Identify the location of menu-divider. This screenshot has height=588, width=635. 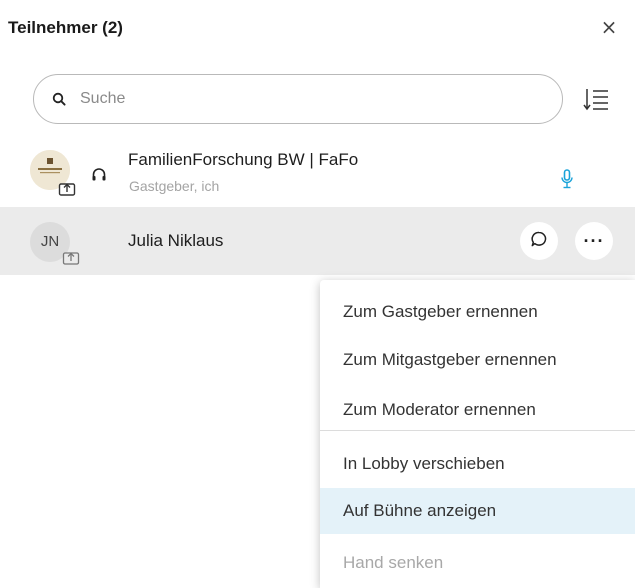
(477, 430).